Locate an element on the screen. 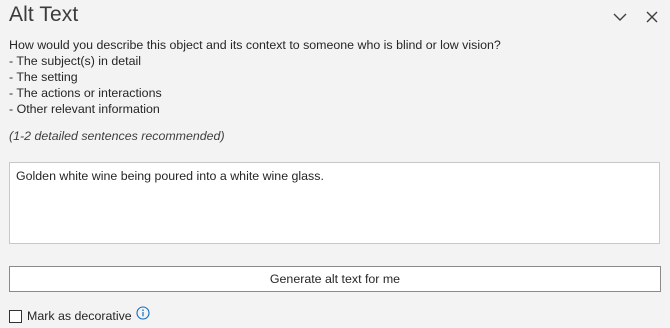 Image resolution: width=670 pixels, height=328 pixels. close-icon is located at coordinates (652, 17).